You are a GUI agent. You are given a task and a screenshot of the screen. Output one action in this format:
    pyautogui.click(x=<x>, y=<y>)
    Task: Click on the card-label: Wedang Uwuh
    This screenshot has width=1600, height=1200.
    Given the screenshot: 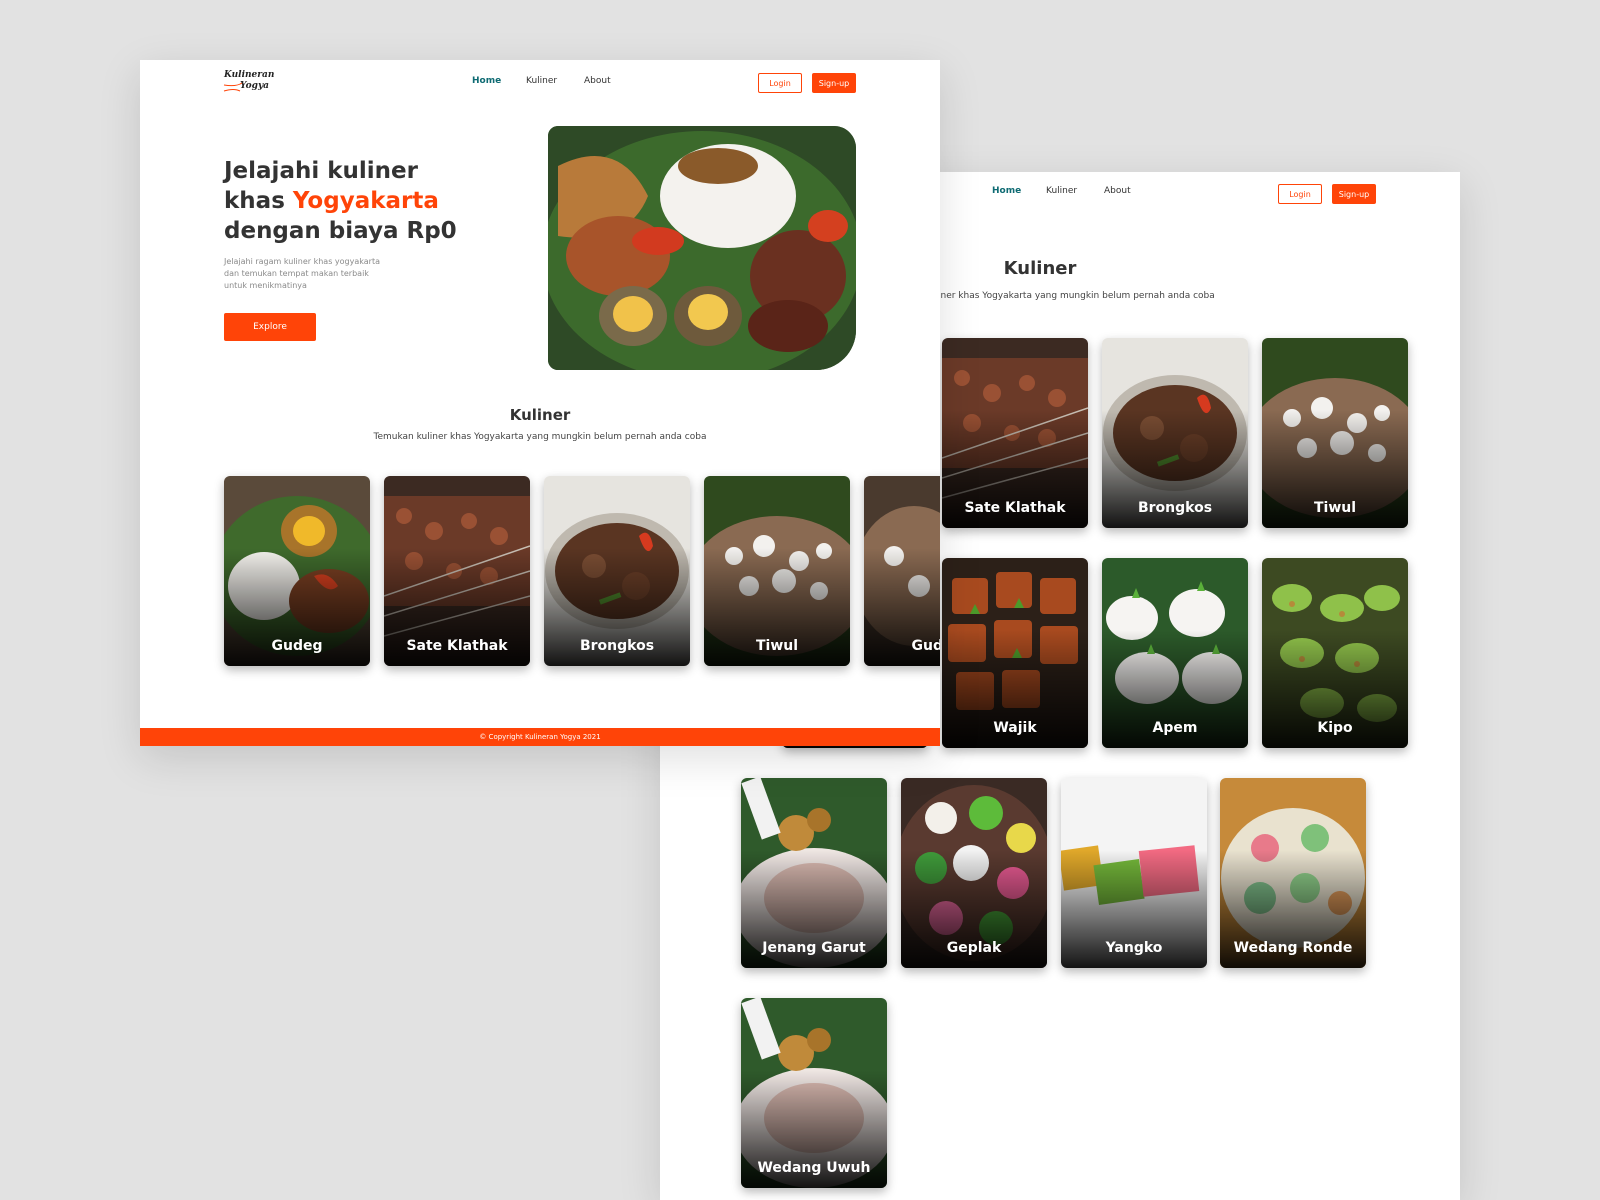 What is the action you would take?
    pyautogui.click(x=814, y=1168)
    